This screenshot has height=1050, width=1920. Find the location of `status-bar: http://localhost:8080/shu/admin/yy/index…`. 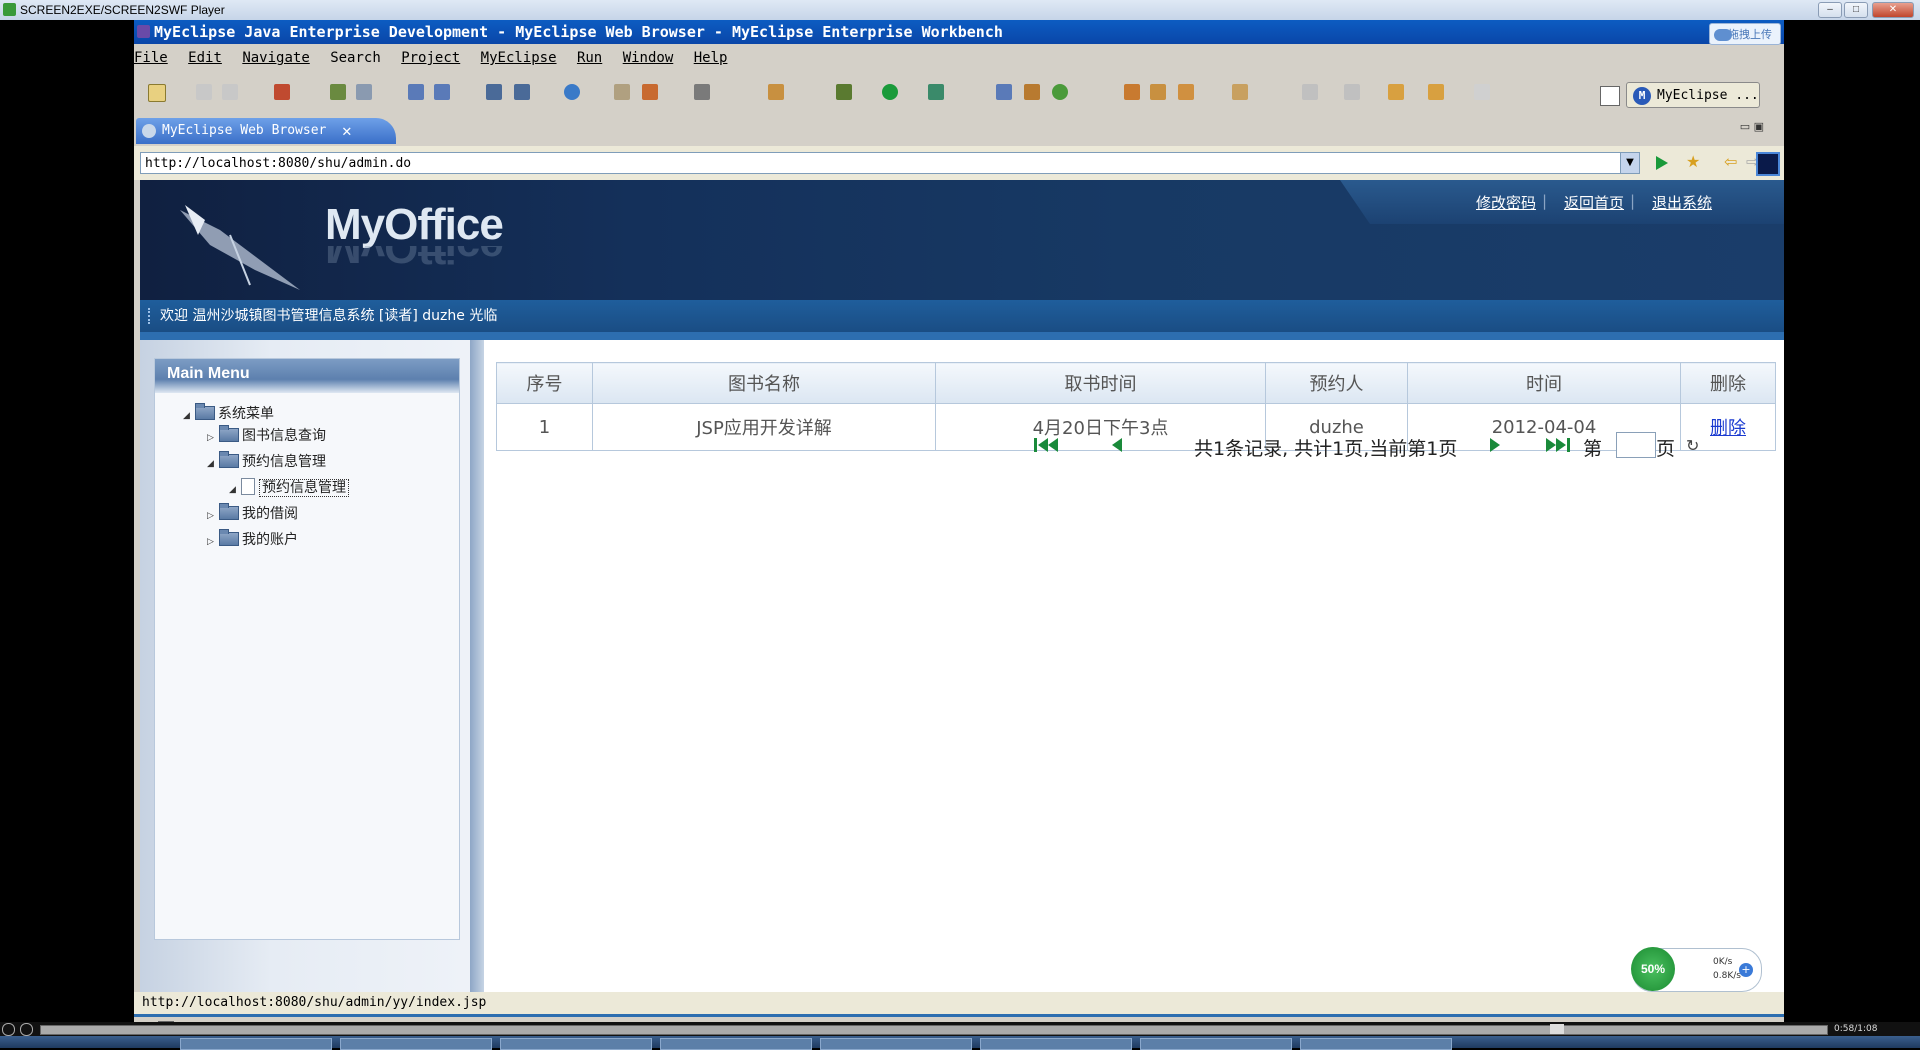

status-bar: http://localhost:8080/shu/admin/yy/index… is located at coordinates (959, 1003).